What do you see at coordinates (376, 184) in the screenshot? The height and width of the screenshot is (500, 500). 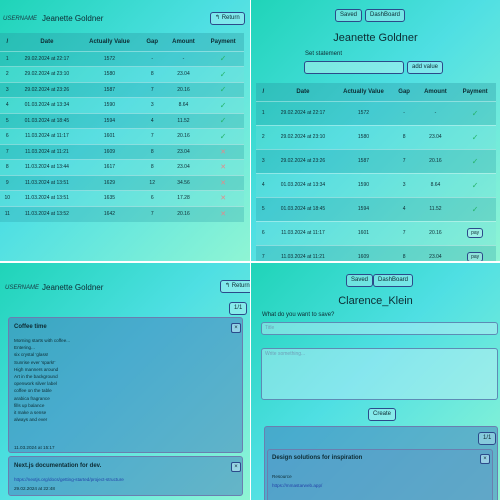 I see `table-row: 4 01.03.2024 at 13:34 1590 3 8.64 ✓` at bounding box center [376, 184].